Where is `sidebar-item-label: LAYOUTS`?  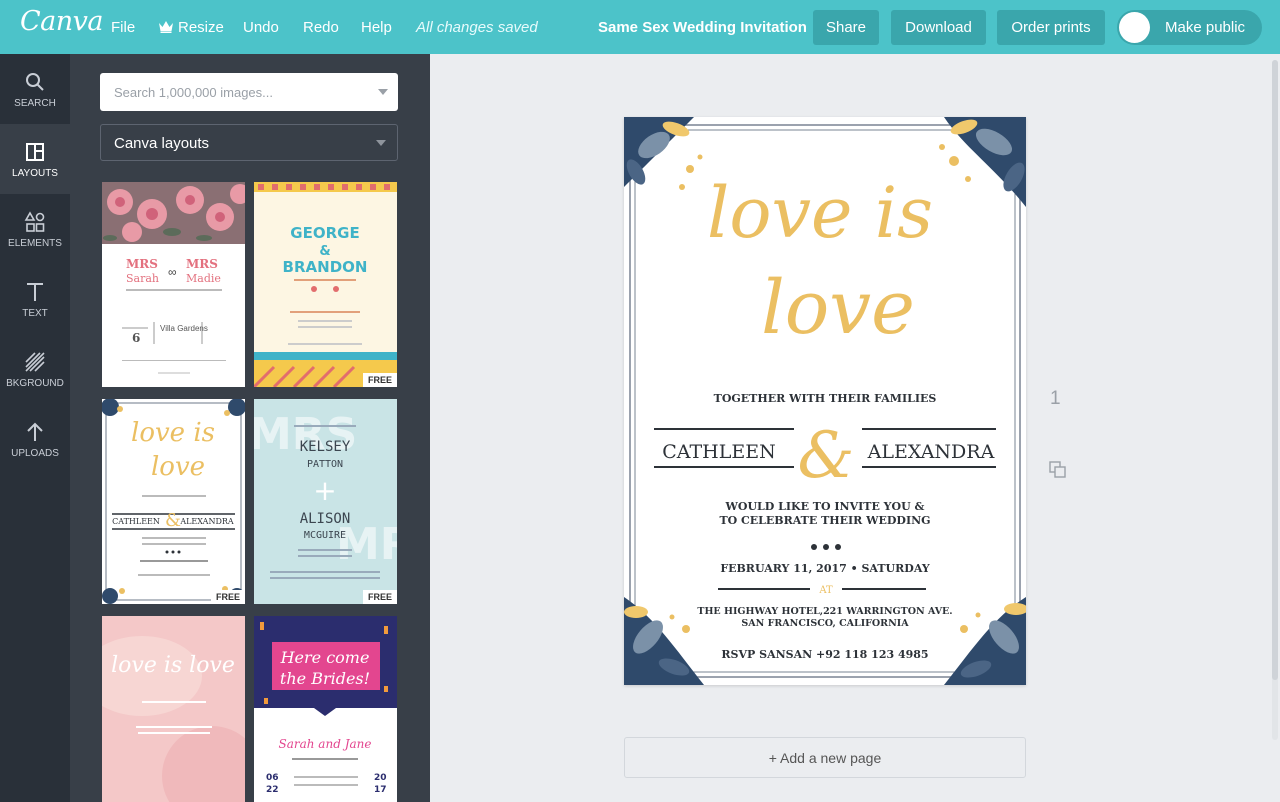 sidebar-item-label: LAYOUTS is located at coordinates (35, 173).